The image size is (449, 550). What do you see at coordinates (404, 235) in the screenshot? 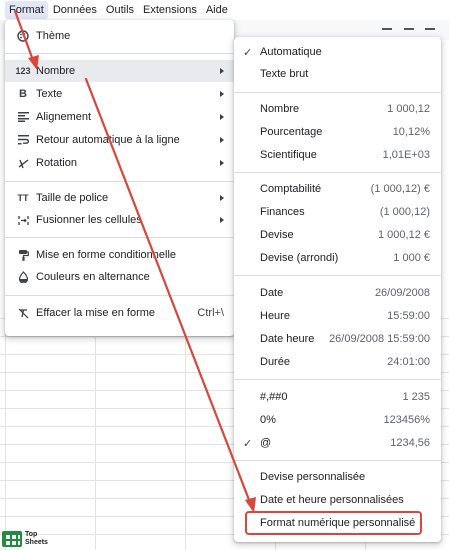
I see `submenu-item-example: 1 000,12 €` at bounding box center [404, 235].